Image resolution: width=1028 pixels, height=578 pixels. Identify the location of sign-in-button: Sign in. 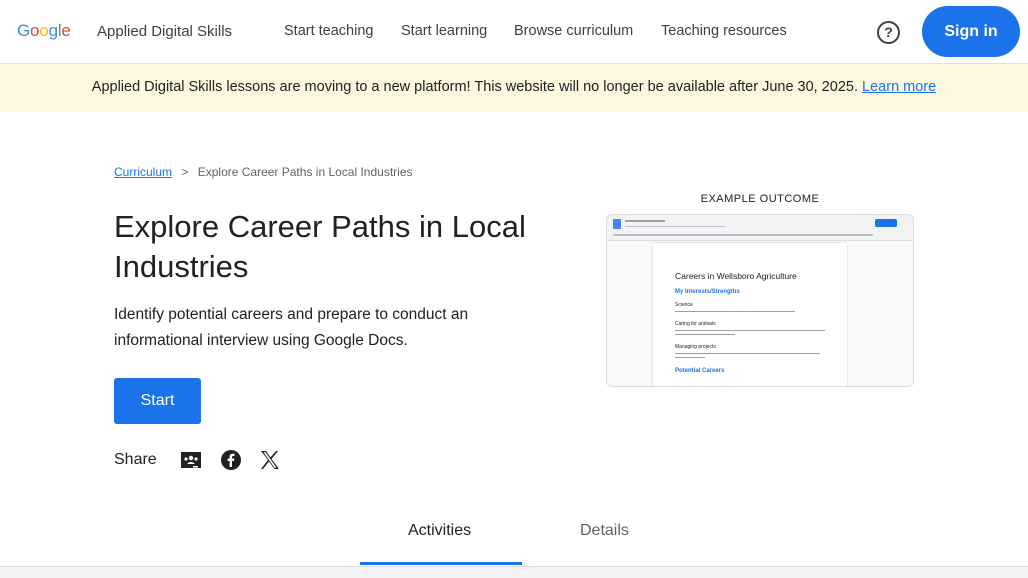
(971, 31).